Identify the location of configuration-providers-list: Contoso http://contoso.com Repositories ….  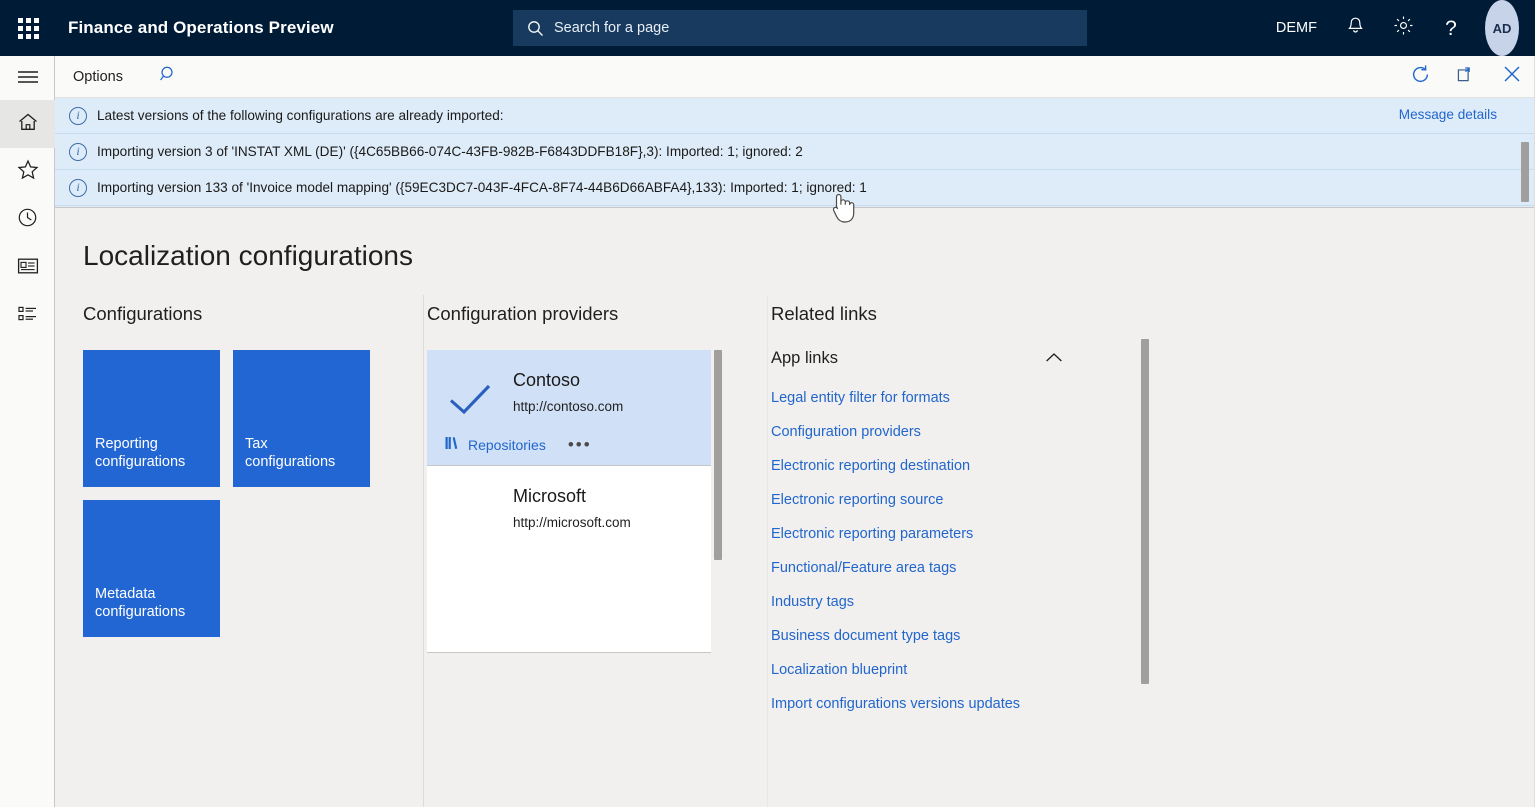
(574, 501).